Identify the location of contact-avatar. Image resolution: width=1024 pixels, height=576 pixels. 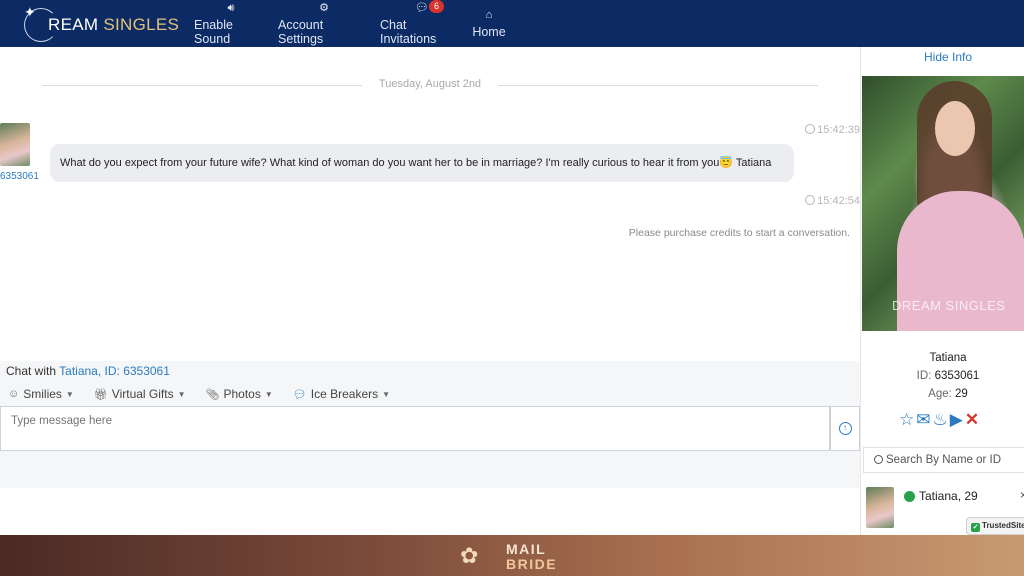
(880, 507).